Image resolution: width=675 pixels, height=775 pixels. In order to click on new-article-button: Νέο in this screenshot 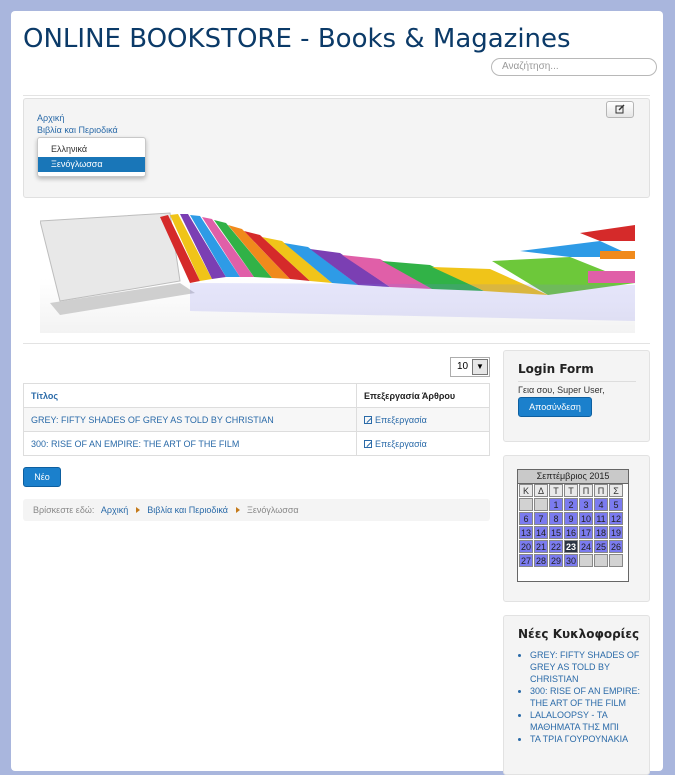, I will do `click(42, 477)`.